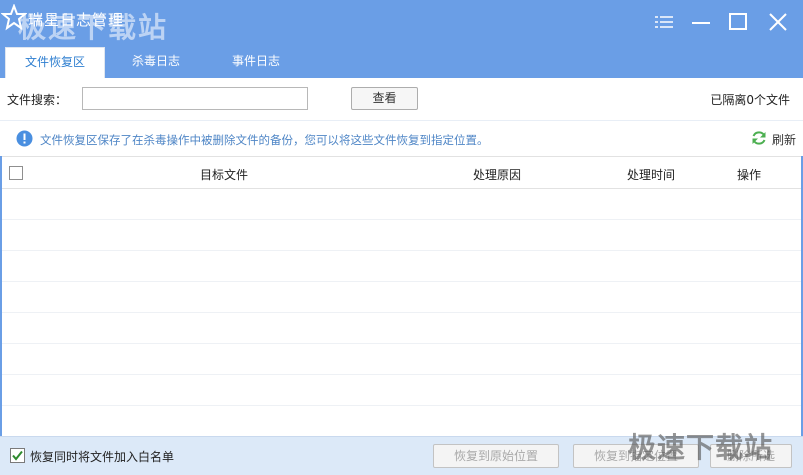 This screenshot has width=803, height=475. Describe the element at coordinates (401, 61) in the screenshot. I see `tab-bar: 文件恢复区 杀毒日志 事件日志` at that location.